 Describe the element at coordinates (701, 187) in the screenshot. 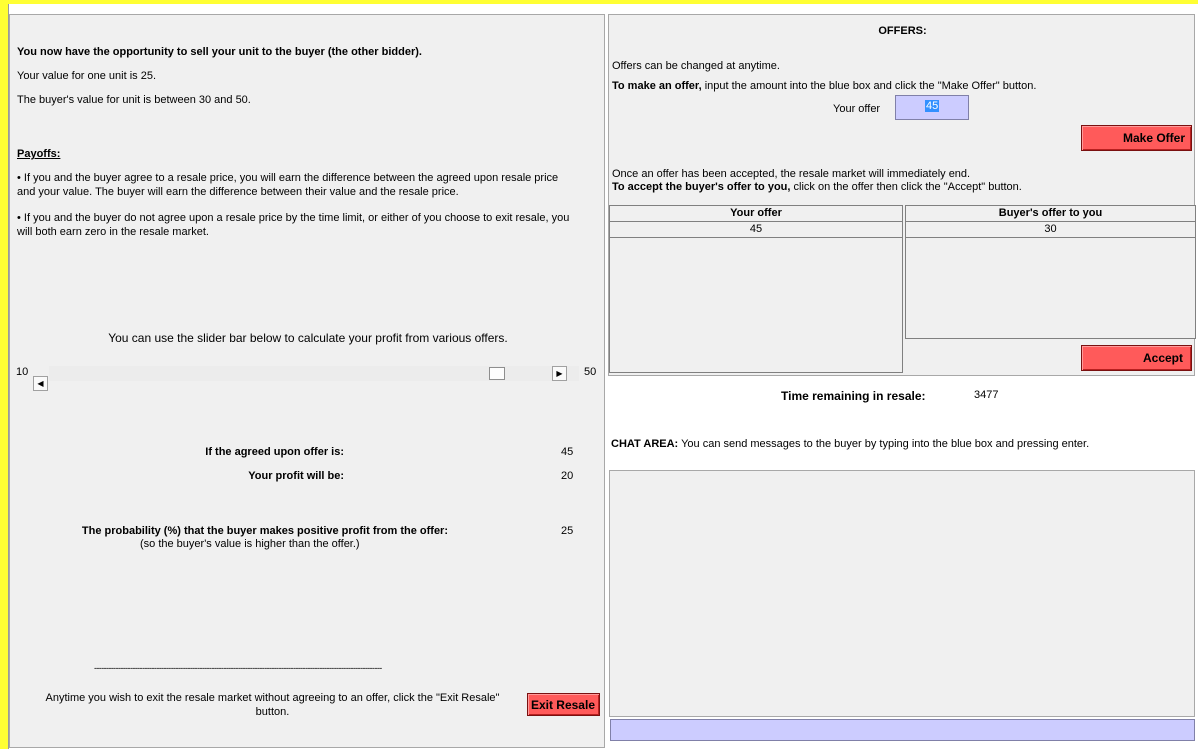

I see `accept-bold: To accept the buyer's offer to you,` at that location.